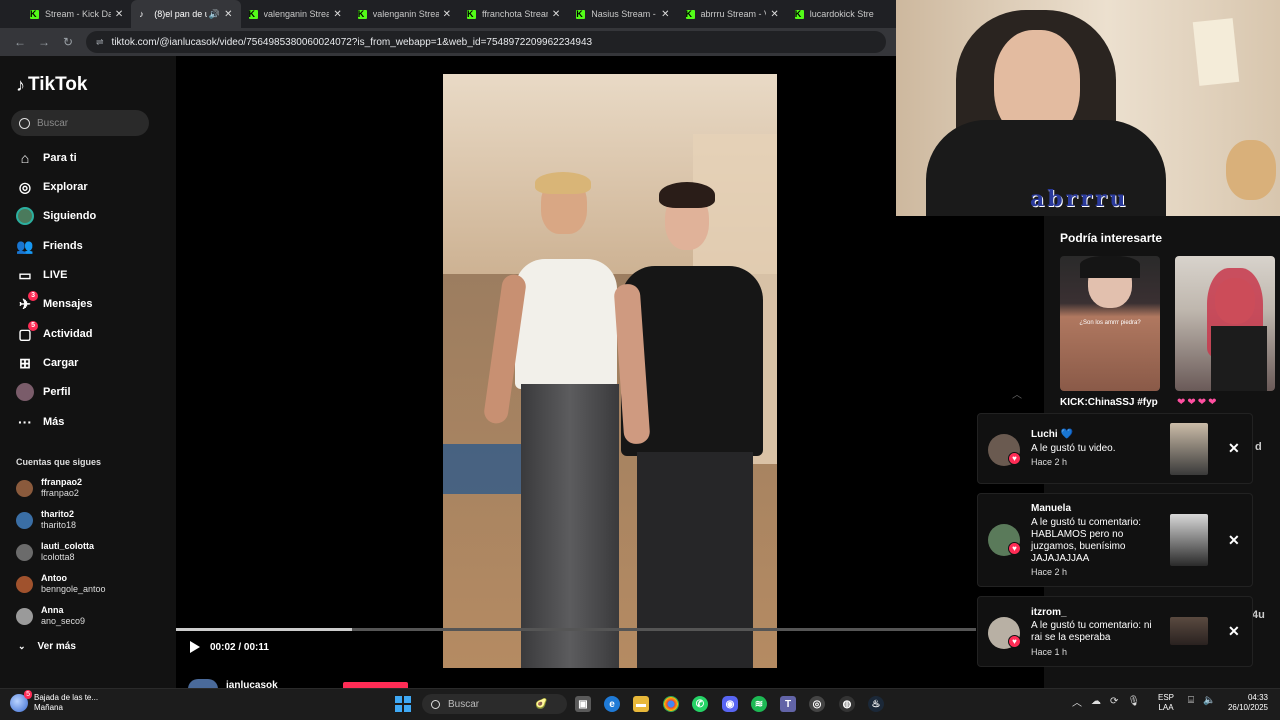 This screenshot has height=720, width=1280. What do you see at coordinates (1109, 402) in the screenshot?
I see `suggestion-caption: KICK:ChinaSSJ #fyp` at bounding box center [1109, 402].